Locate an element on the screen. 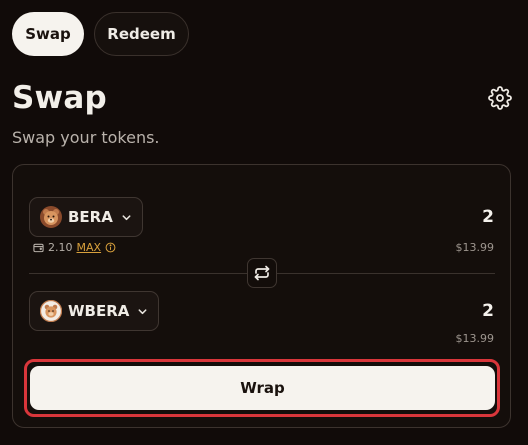 The width and height of the screenshot is (528, 445). page-title: Swap is located at coordinates (59, 98).